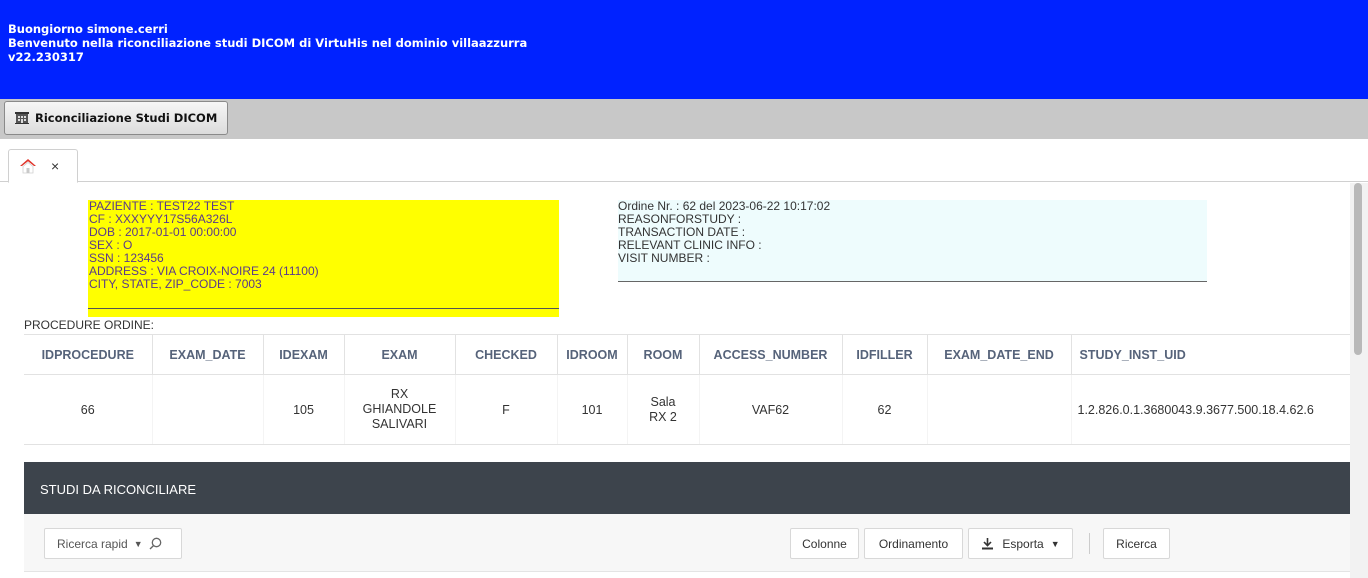  Describe the element at coordinates (663, 354) in the screenshot. I see `column-header-room: ROOM` at that location.